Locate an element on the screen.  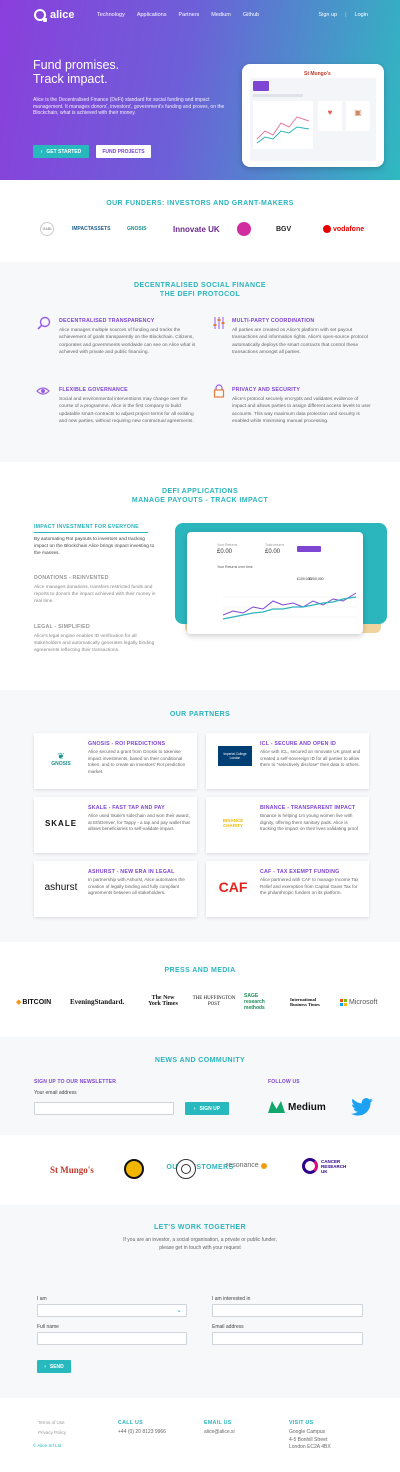
get-started-button: › GET STARTED is located at coordinates (61, 151).